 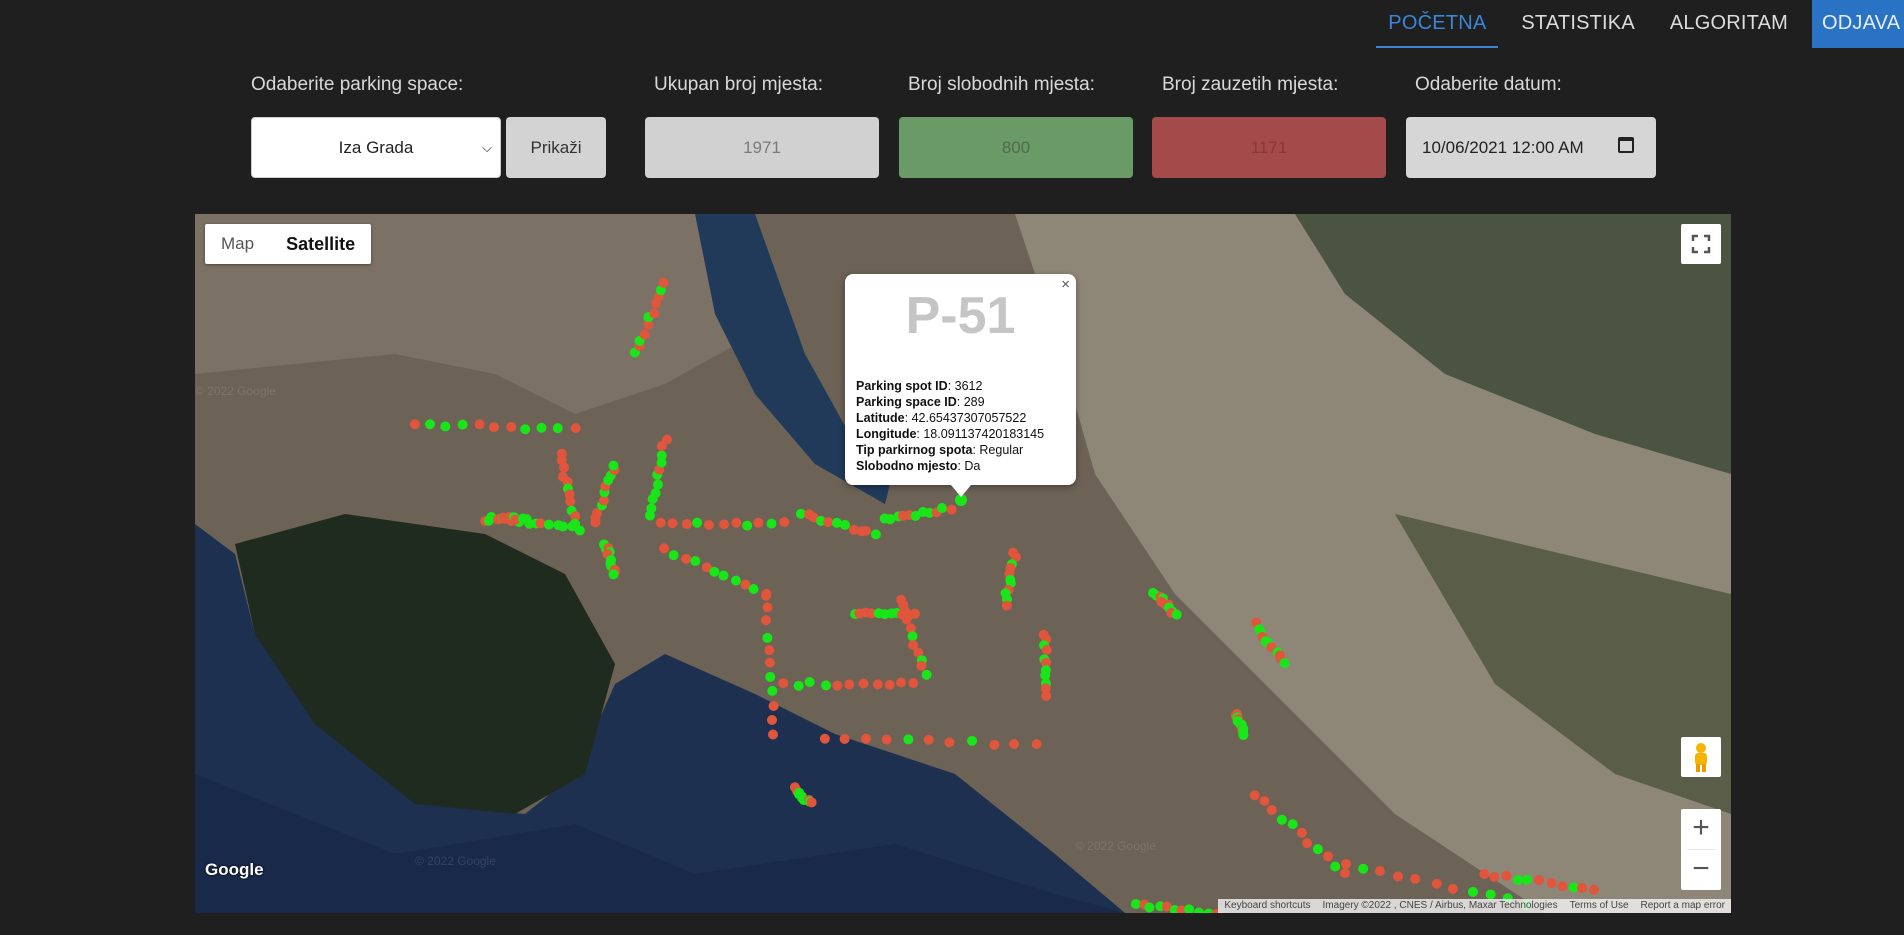 What do you see at coordinates (1701, 870) in the screenshot?
I see `zoom-out-button: −` at bounding box center [1701, 870].